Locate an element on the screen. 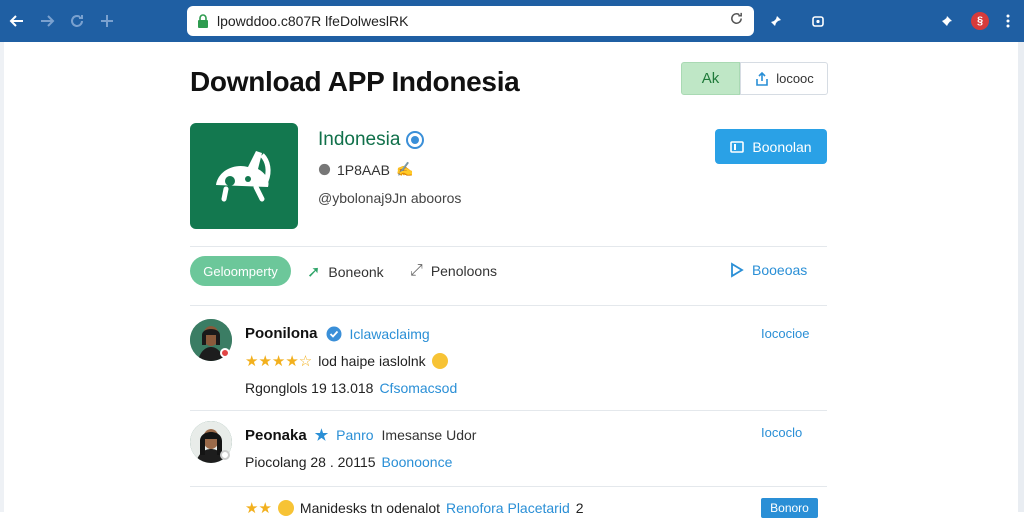 Image resolution: width=1024 pixels, height=518 pixels. extension-icon is located at coordinates (107, 21).